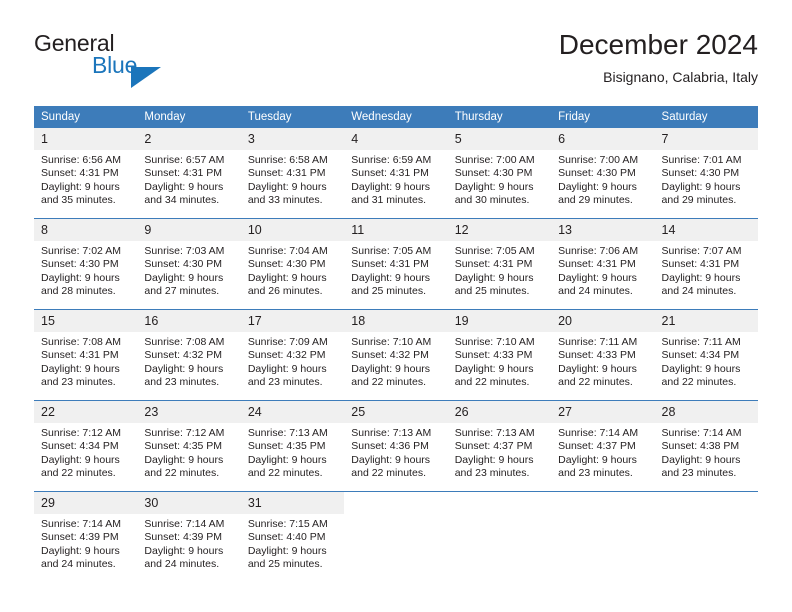 Image resolution: width=792 pixels, height=612 pixels. I want to click on day-number: 29, so click(86, 503).